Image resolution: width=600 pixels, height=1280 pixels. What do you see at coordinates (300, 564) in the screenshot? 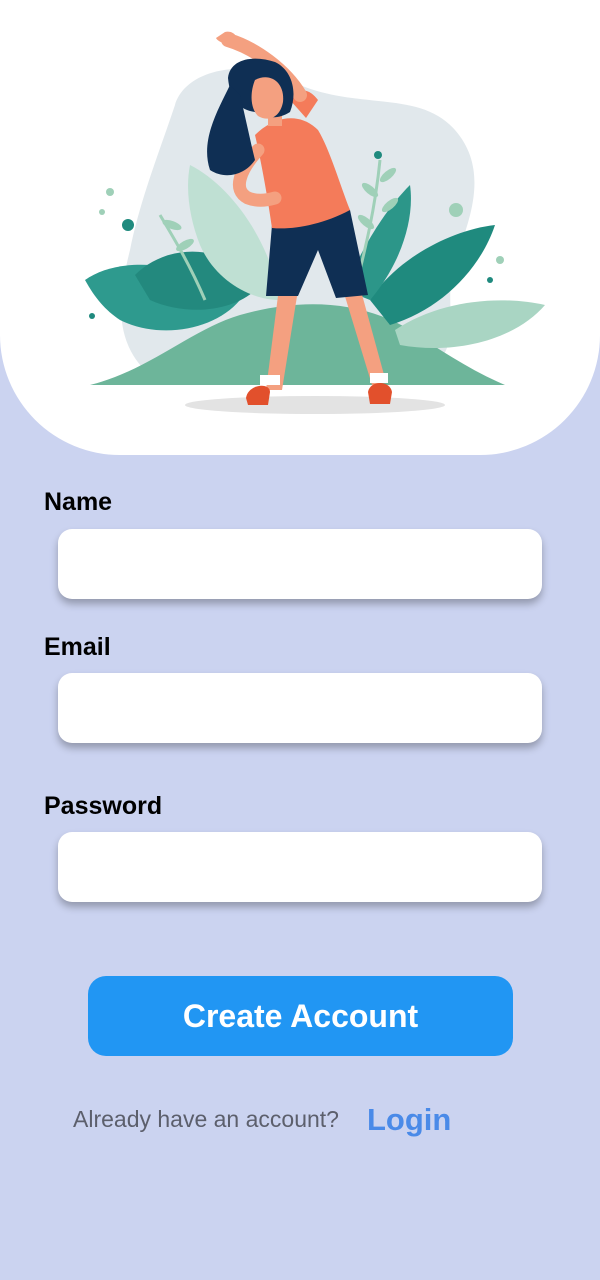
I see `name-field` at bounding box center [300, 564].